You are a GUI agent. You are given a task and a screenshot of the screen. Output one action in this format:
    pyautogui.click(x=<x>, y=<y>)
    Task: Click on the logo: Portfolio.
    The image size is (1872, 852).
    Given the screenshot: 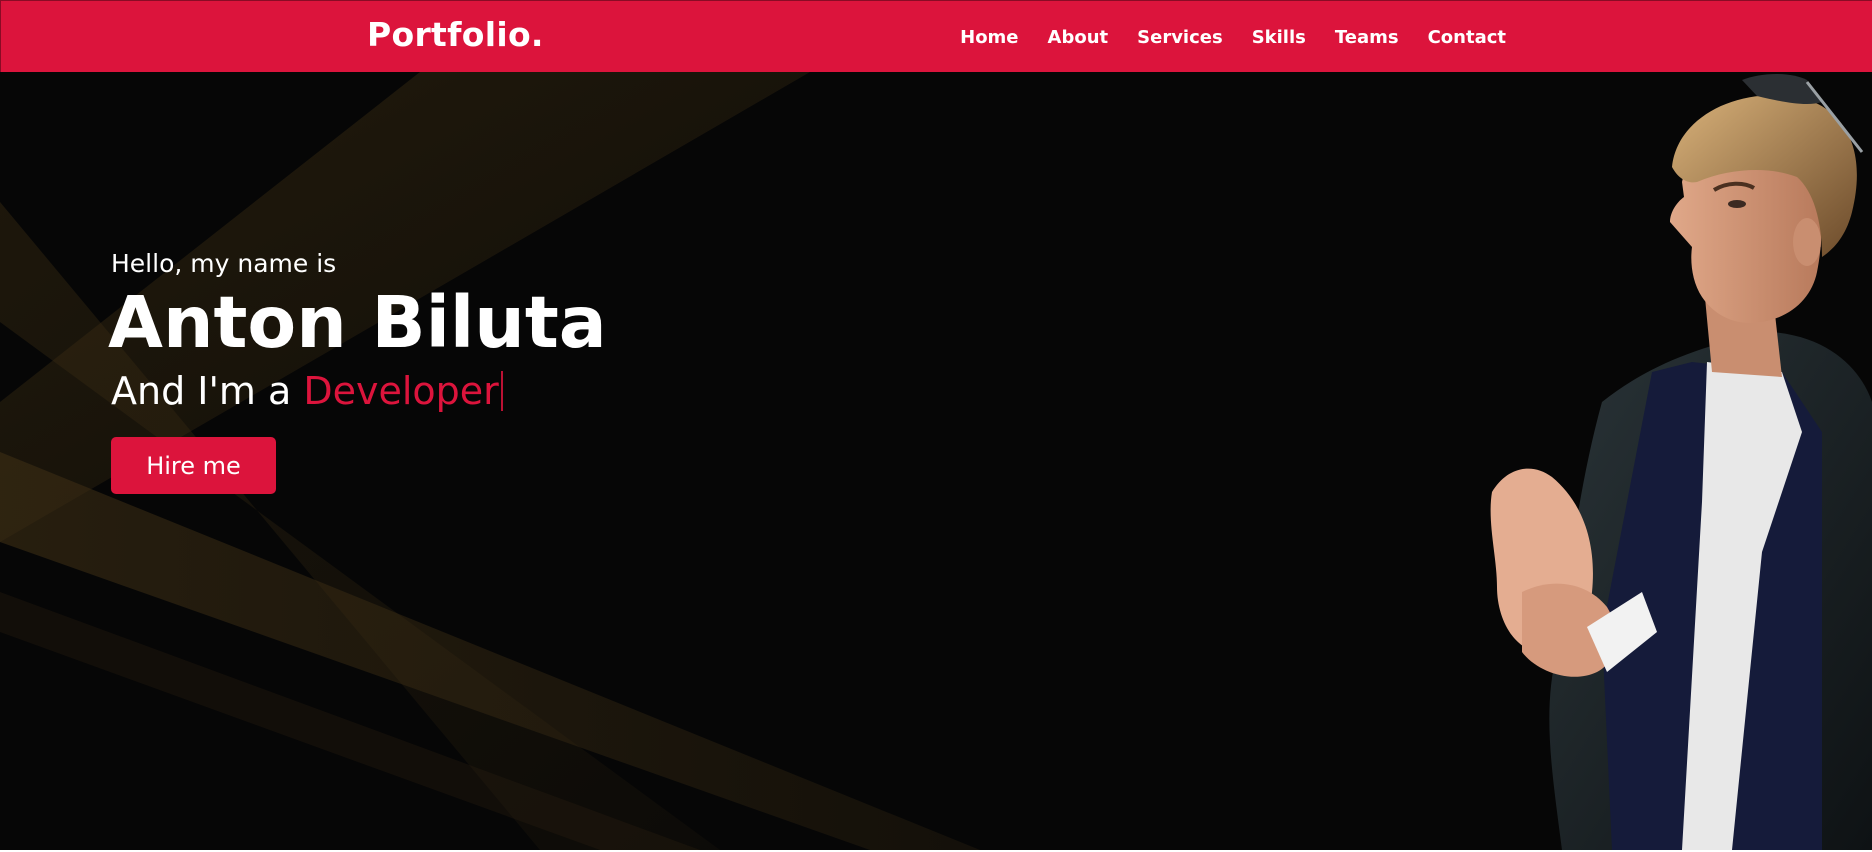 What is the action you would take?
    pyautogui.click(x=455, y=34)
    